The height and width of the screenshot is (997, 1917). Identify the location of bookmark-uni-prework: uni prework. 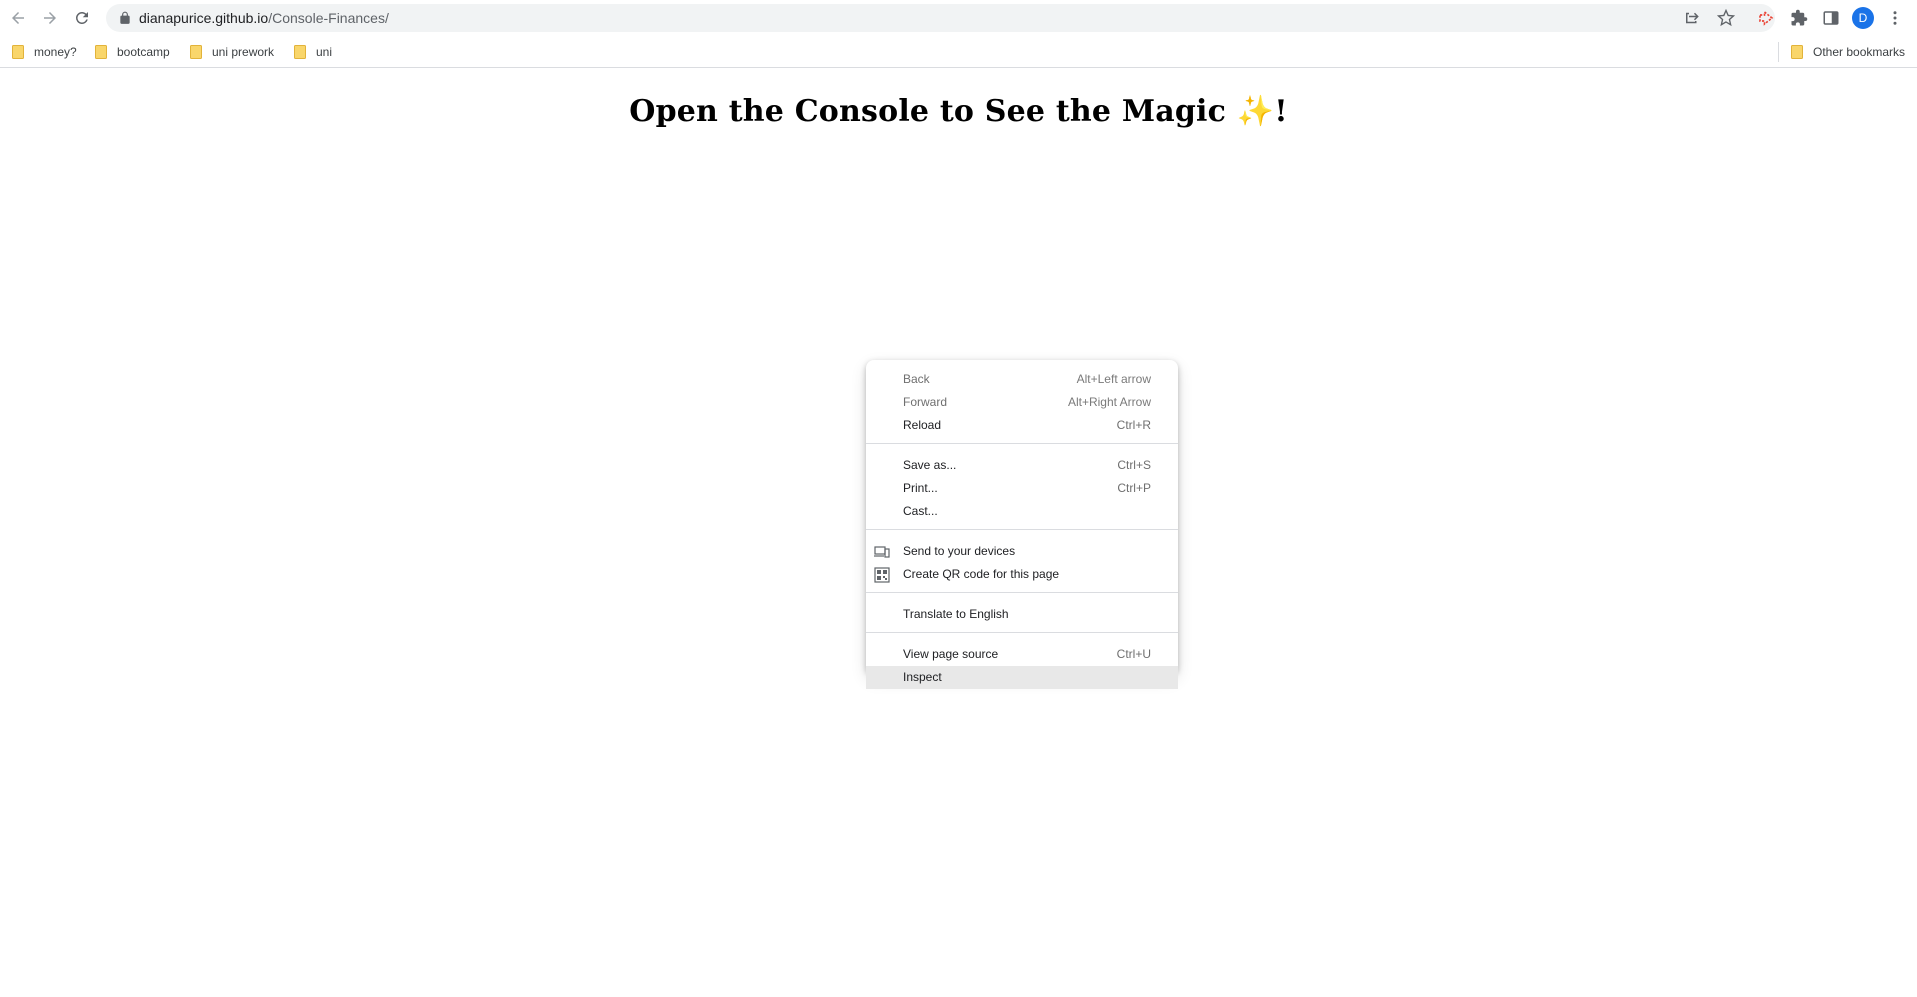
(232, 52).